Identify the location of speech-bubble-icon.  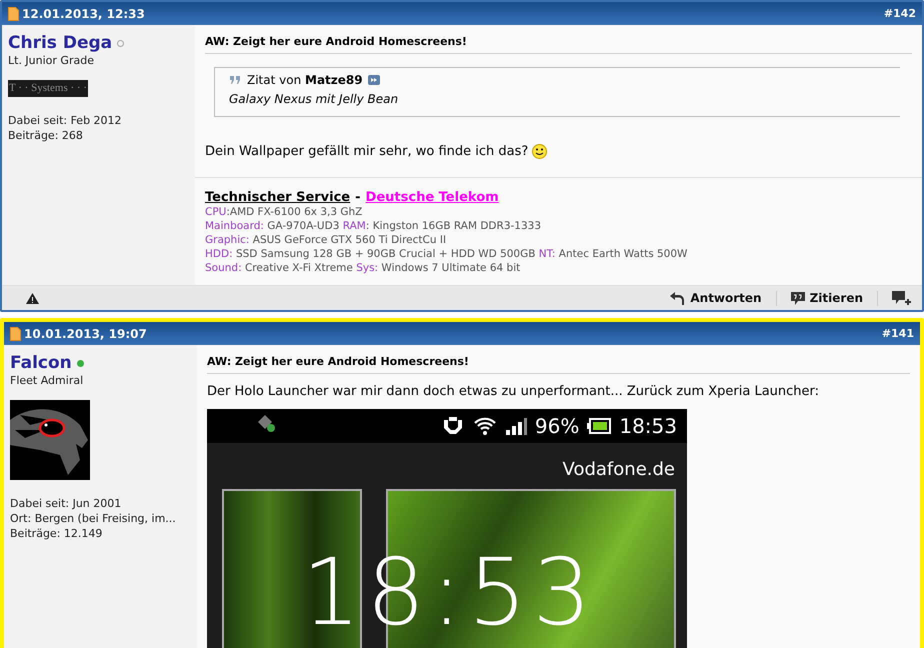
(797, 298).